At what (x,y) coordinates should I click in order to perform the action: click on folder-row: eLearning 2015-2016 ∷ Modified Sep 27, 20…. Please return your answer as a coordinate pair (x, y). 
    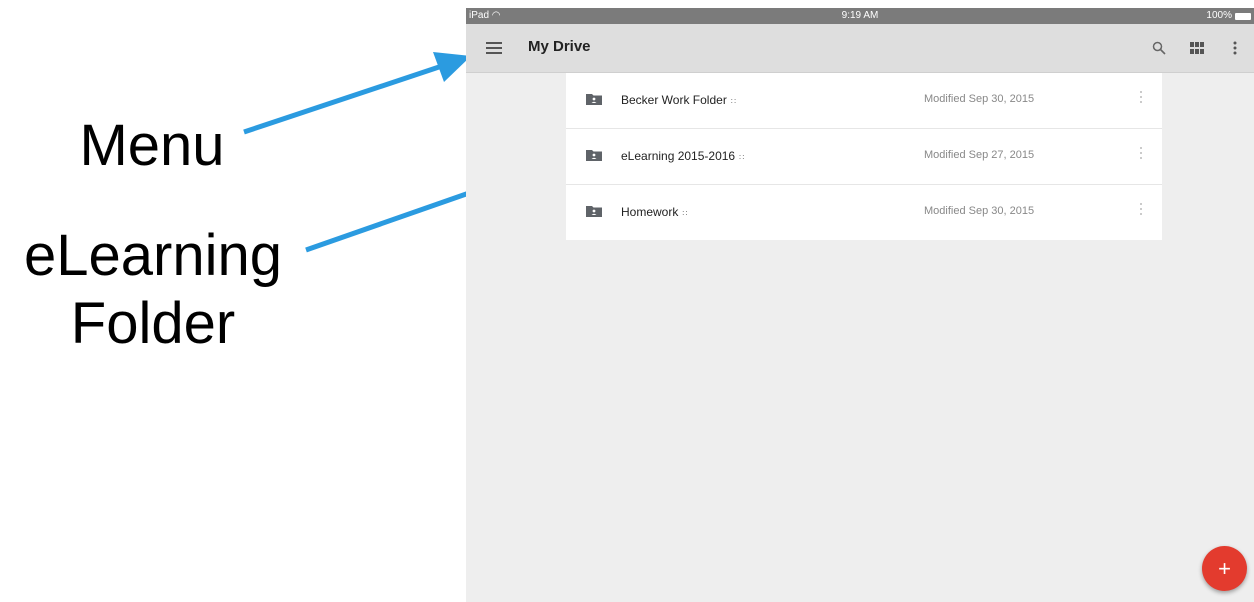
    Looking at the image, I should click on (864, 157).